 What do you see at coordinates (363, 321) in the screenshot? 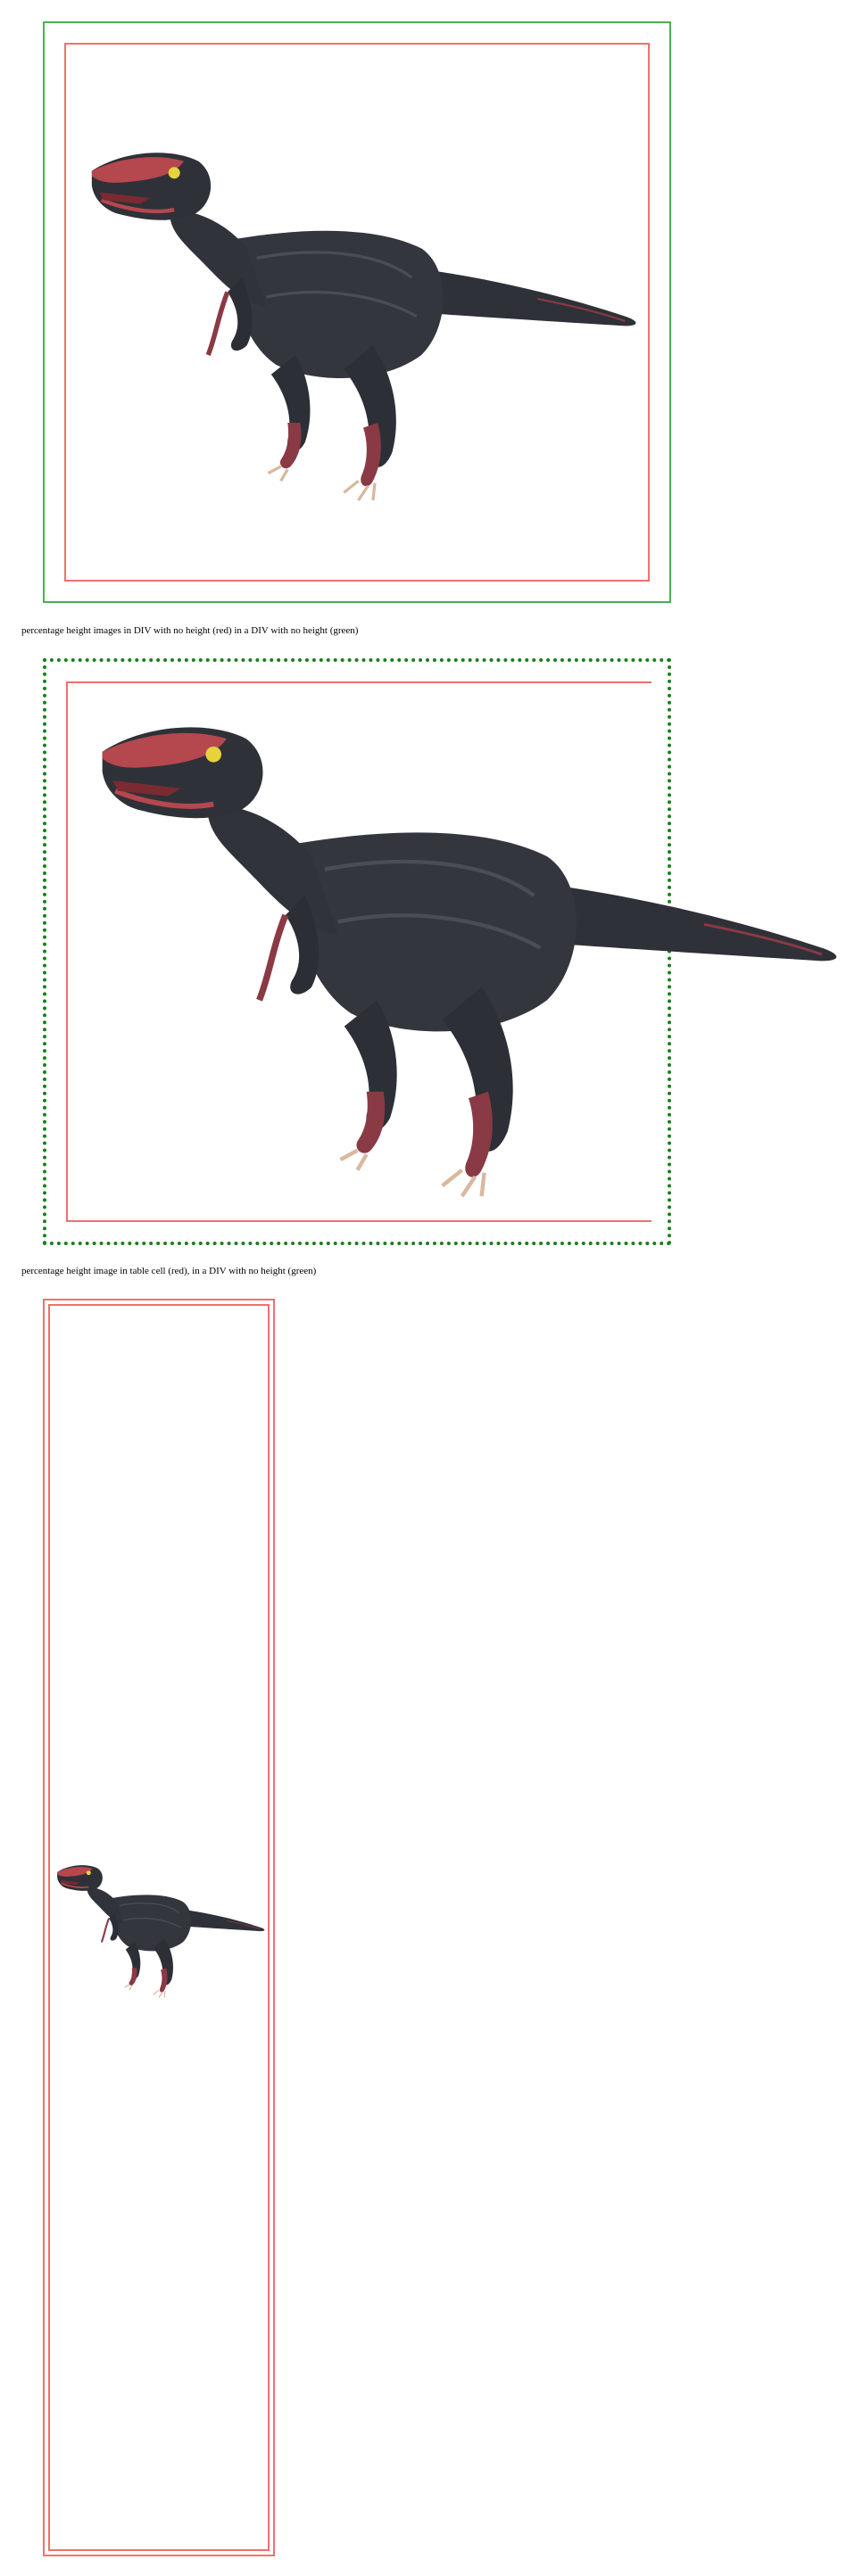
I see `dinosaur-image` at bounding box center [363, 321].